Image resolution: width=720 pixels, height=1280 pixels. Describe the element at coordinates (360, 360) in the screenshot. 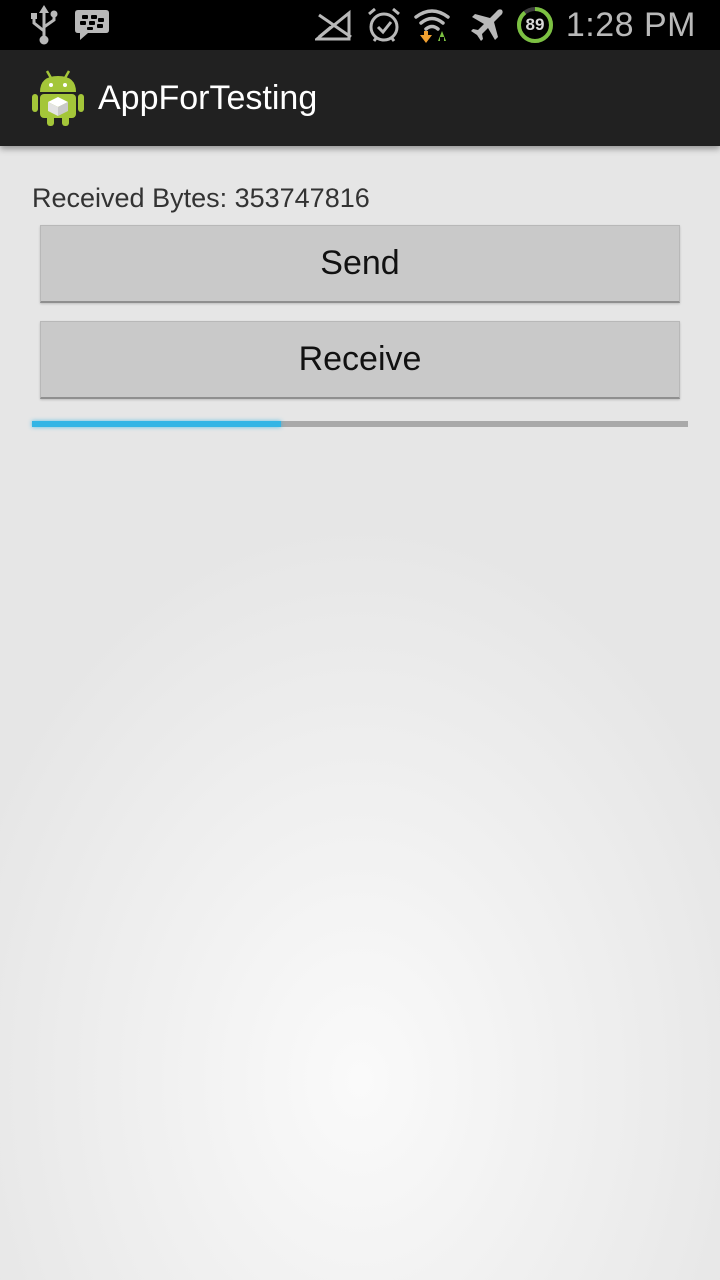

I see `receive-button: Receive` at that location.